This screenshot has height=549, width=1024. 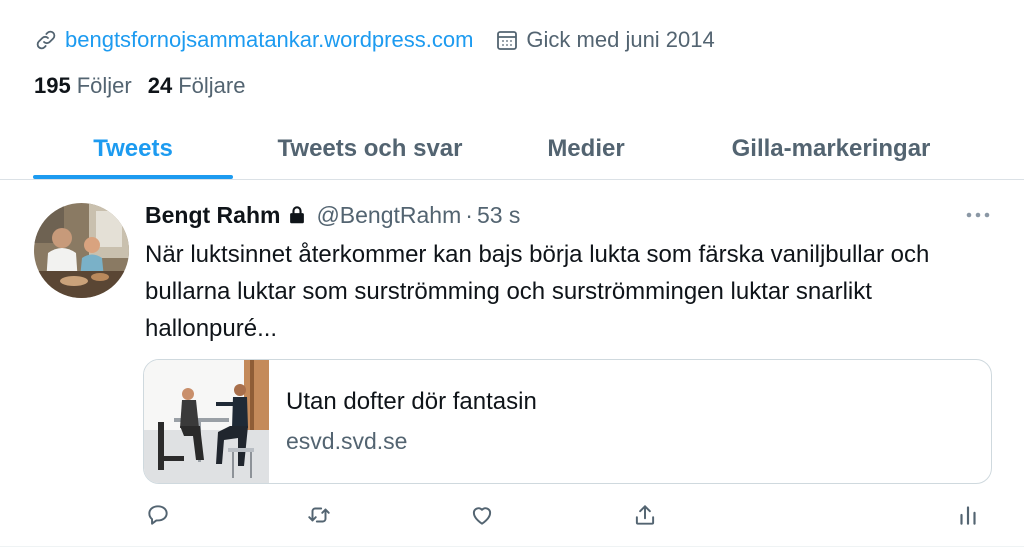 I want to click on tab-media: Medier, so click(x=586, y=148).